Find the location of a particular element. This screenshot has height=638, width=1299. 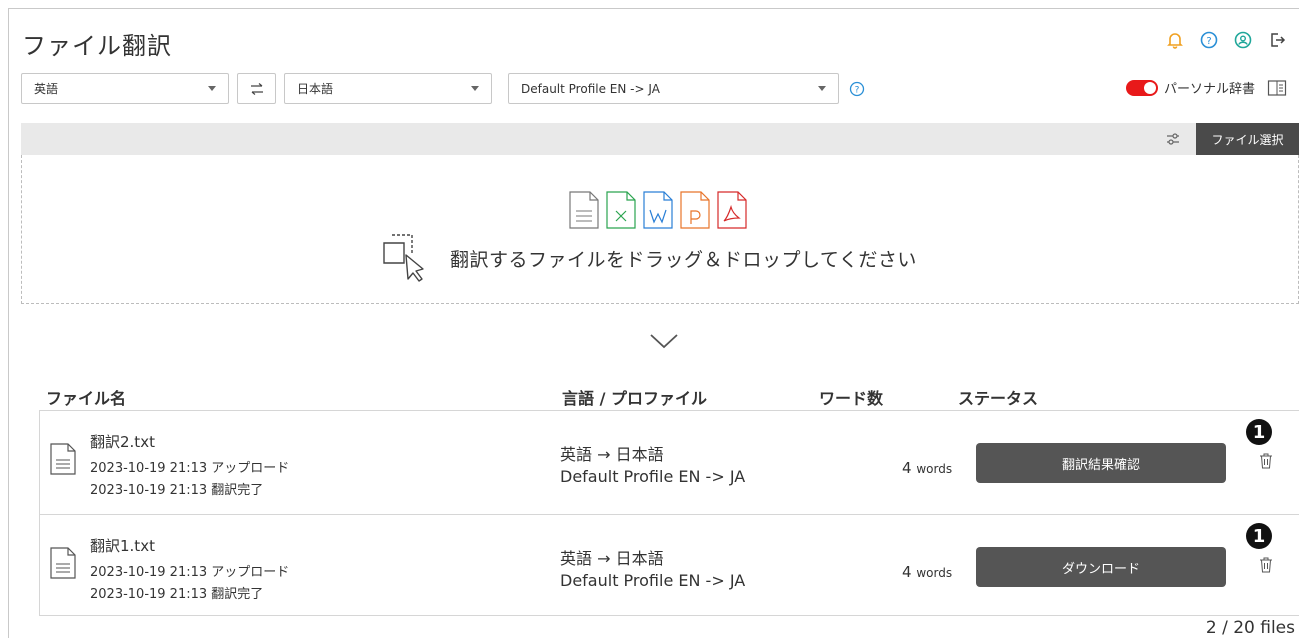

file-name: 翻訳2.txt is located at coordinates (122, 442).